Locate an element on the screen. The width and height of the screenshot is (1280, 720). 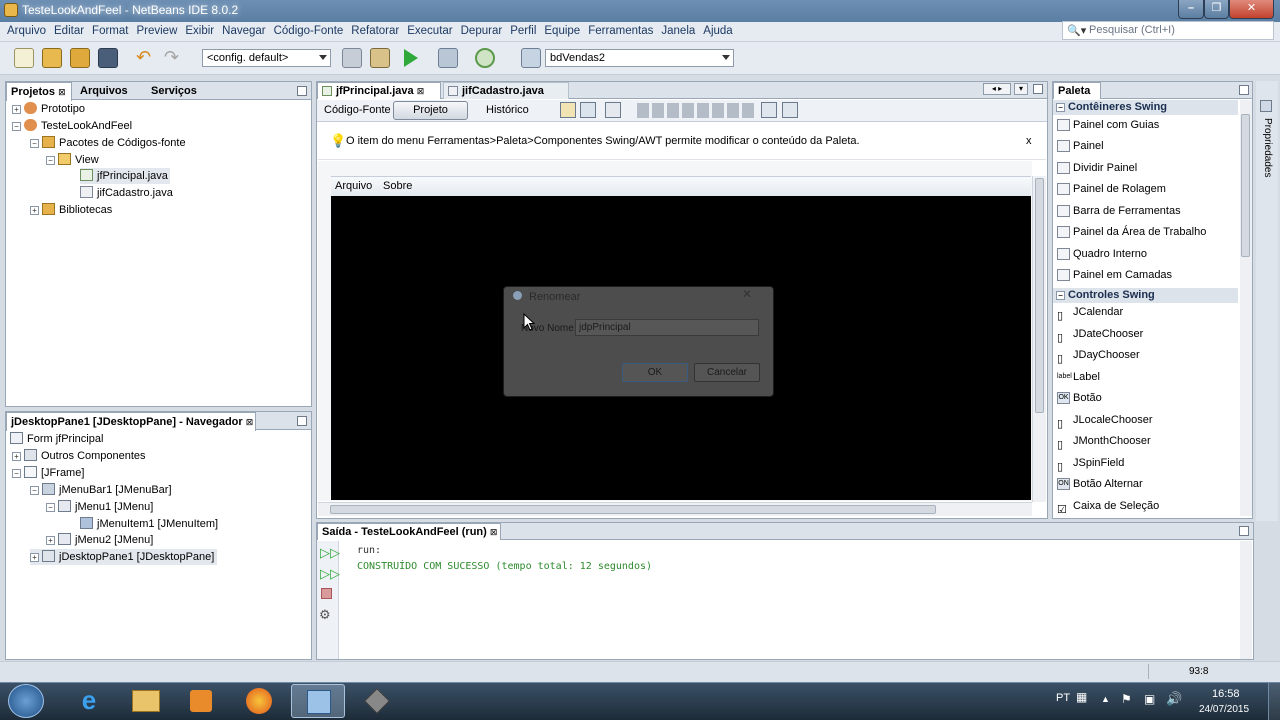
nav-node-jmenubar: − jMenuBar1 [JMenuBar] is located at coordinates (101, 490).